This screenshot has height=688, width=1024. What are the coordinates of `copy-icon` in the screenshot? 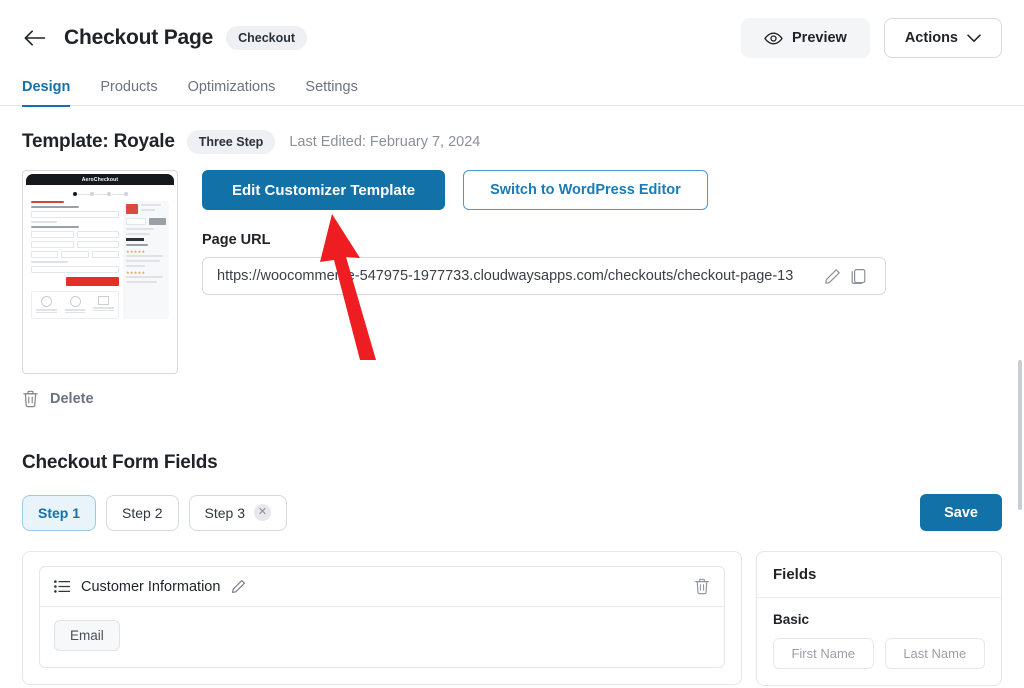 It's located at (858, 276).